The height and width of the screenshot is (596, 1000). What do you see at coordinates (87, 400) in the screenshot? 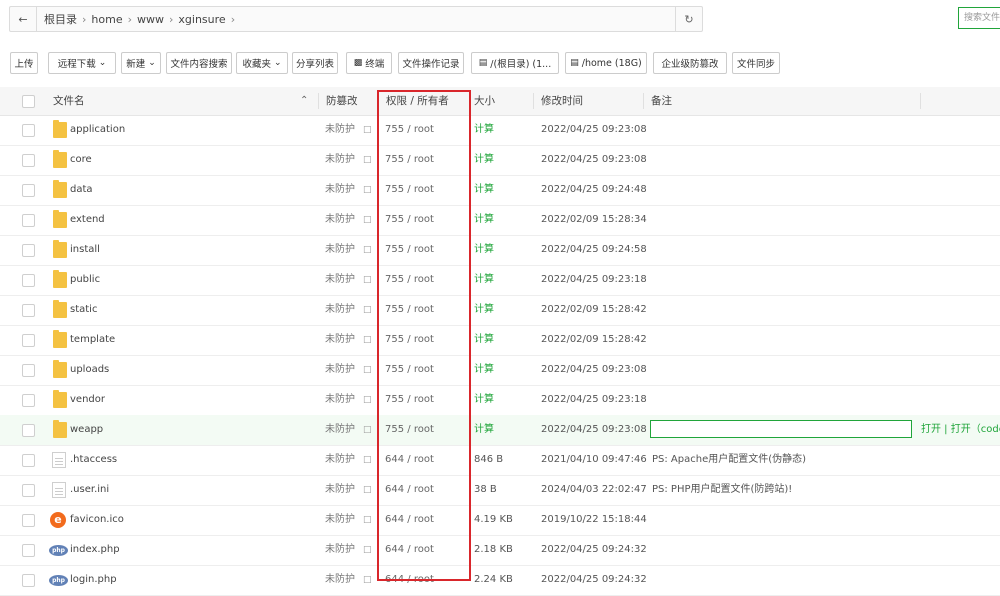
I see `file-name: vendor` at bounding box center [87, 400].